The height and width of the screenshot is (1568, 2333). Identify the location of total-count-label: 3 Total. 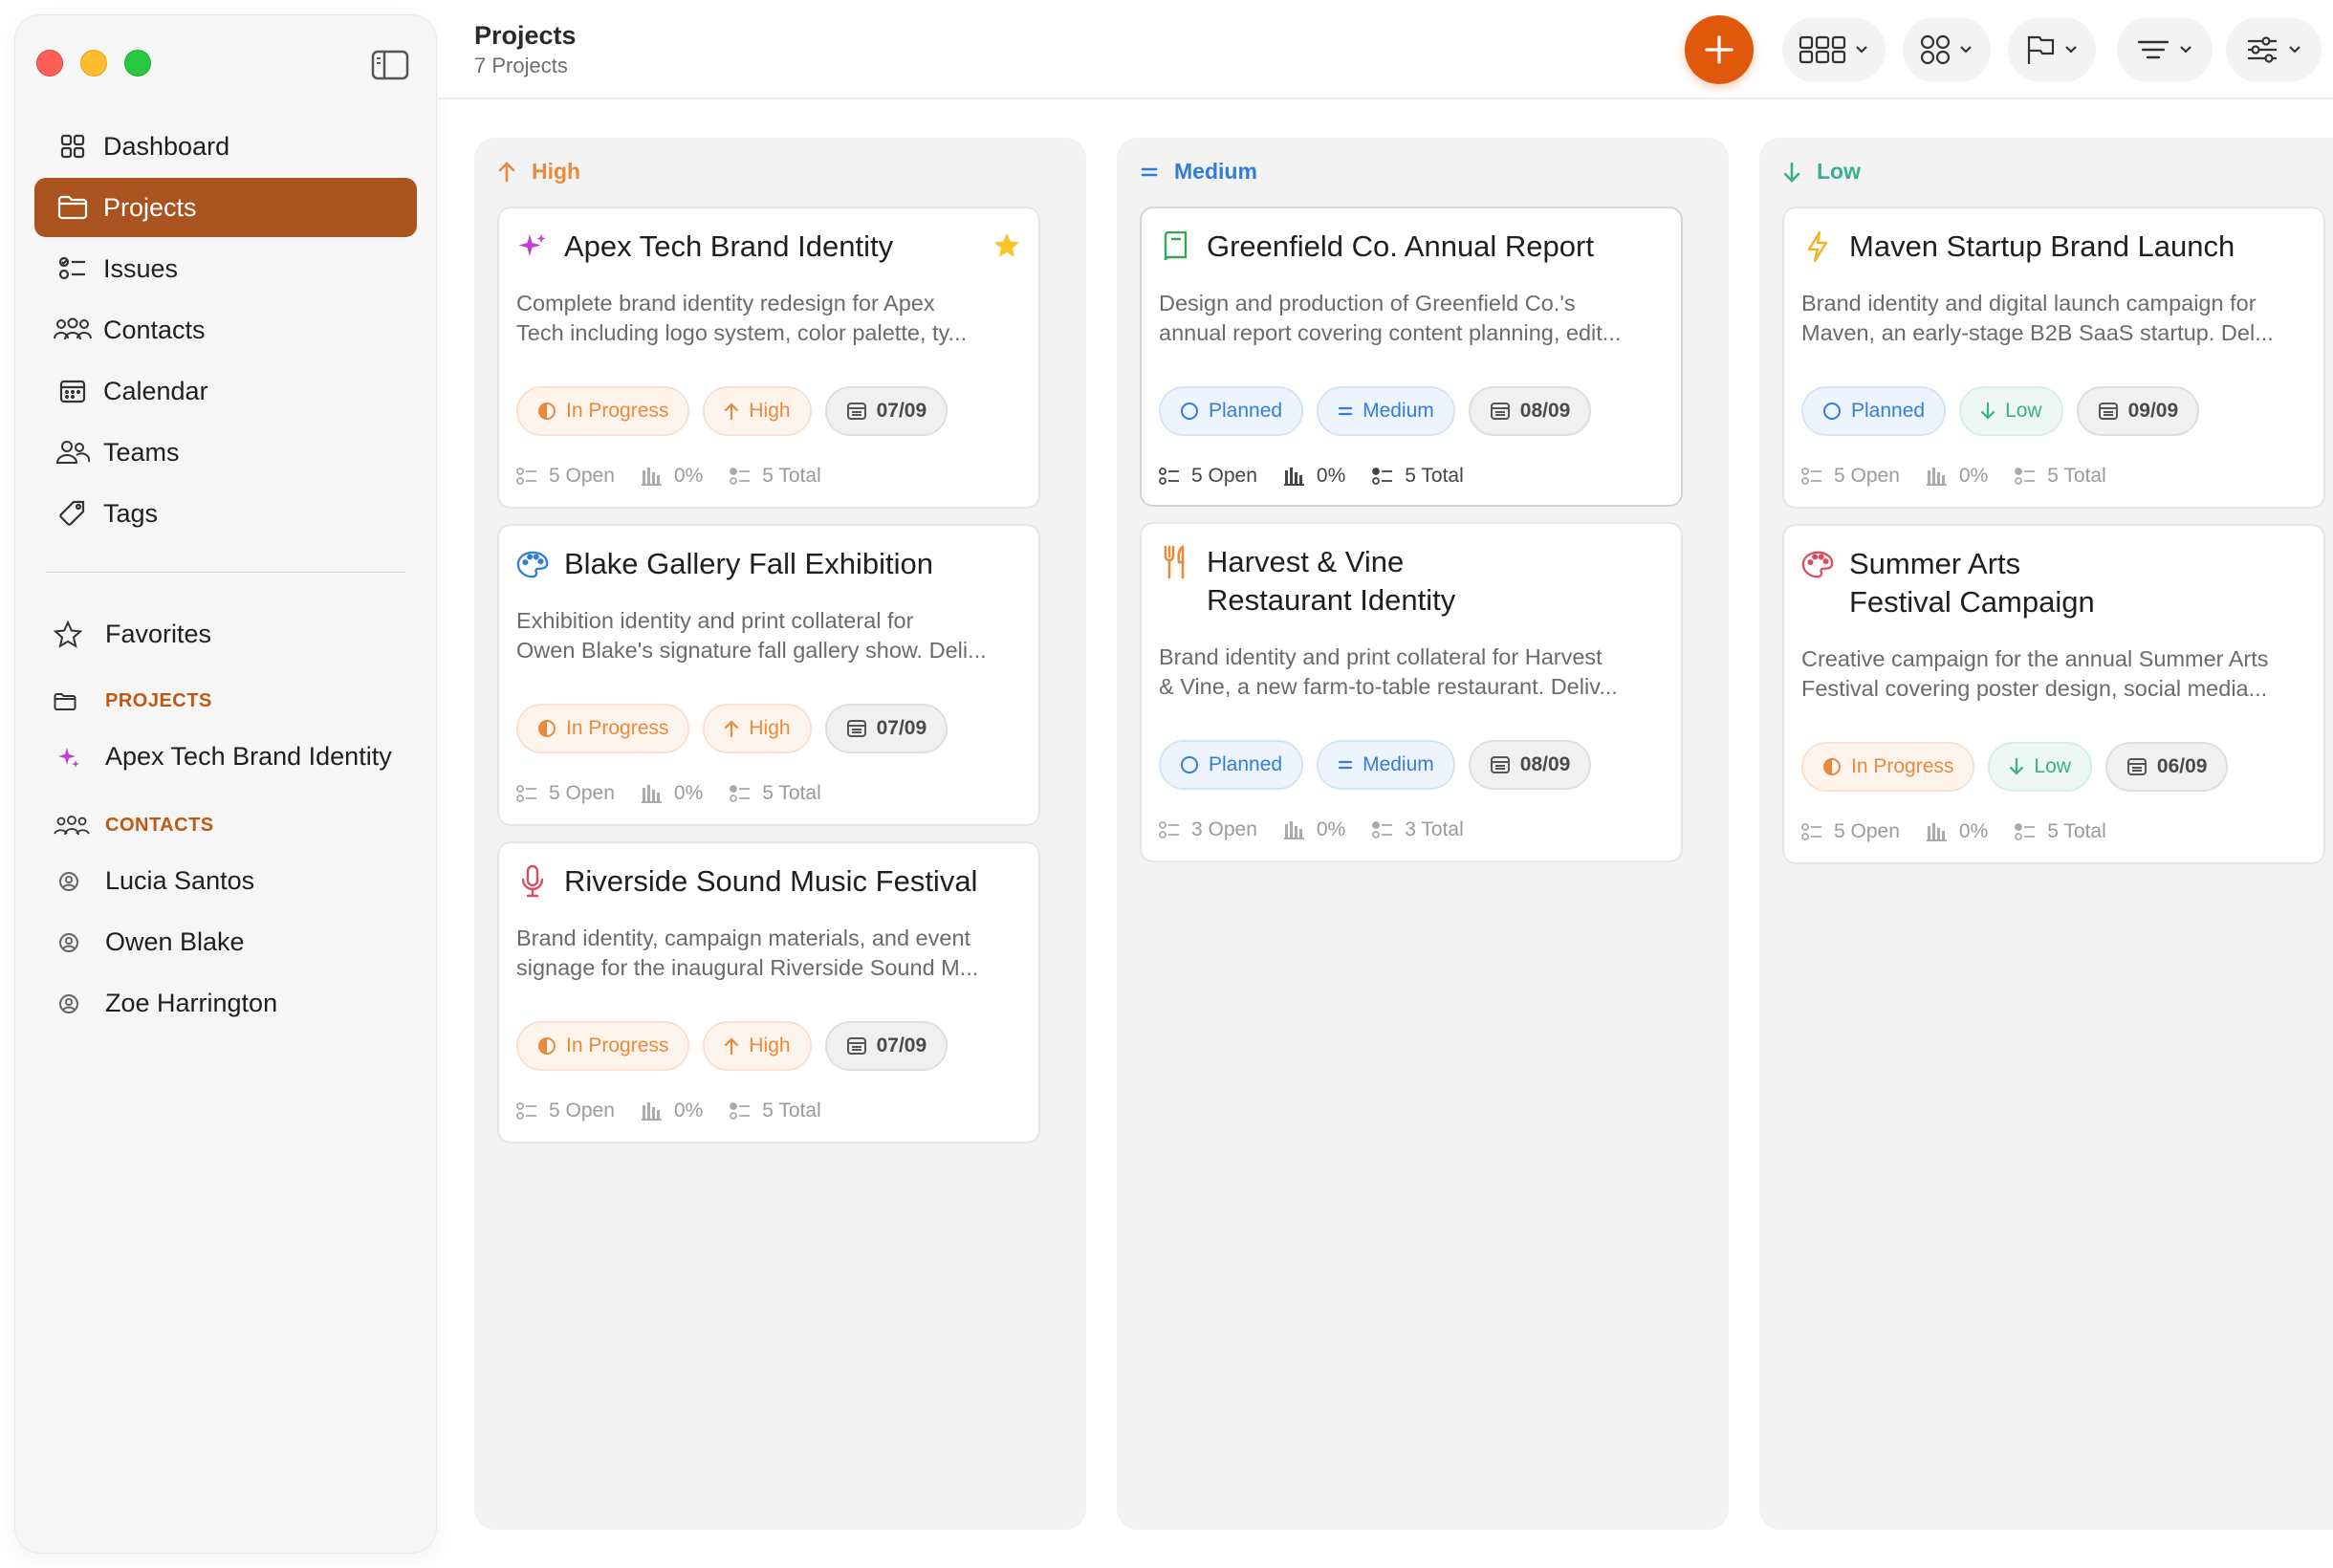
(1434, 829).